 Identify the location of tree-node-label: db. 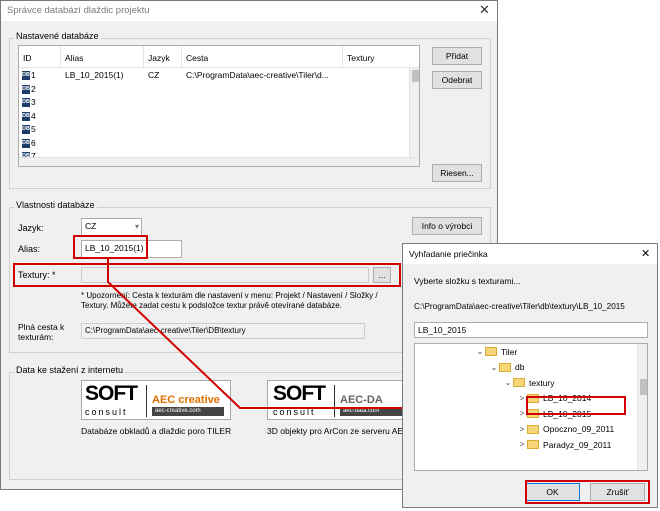
(520, 367).